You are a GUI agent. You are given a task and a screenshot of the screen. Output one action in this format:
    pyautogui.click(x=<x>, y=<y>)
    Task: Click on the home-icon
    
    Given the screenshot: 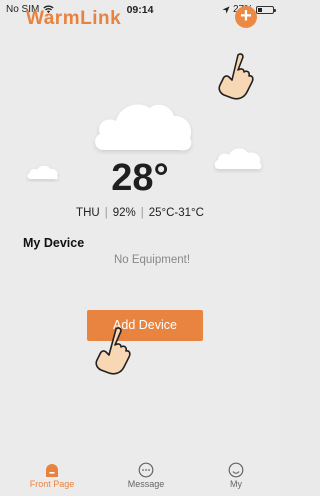 What is the action you would take?
    pyautogui.click(x=52, y=470)
    